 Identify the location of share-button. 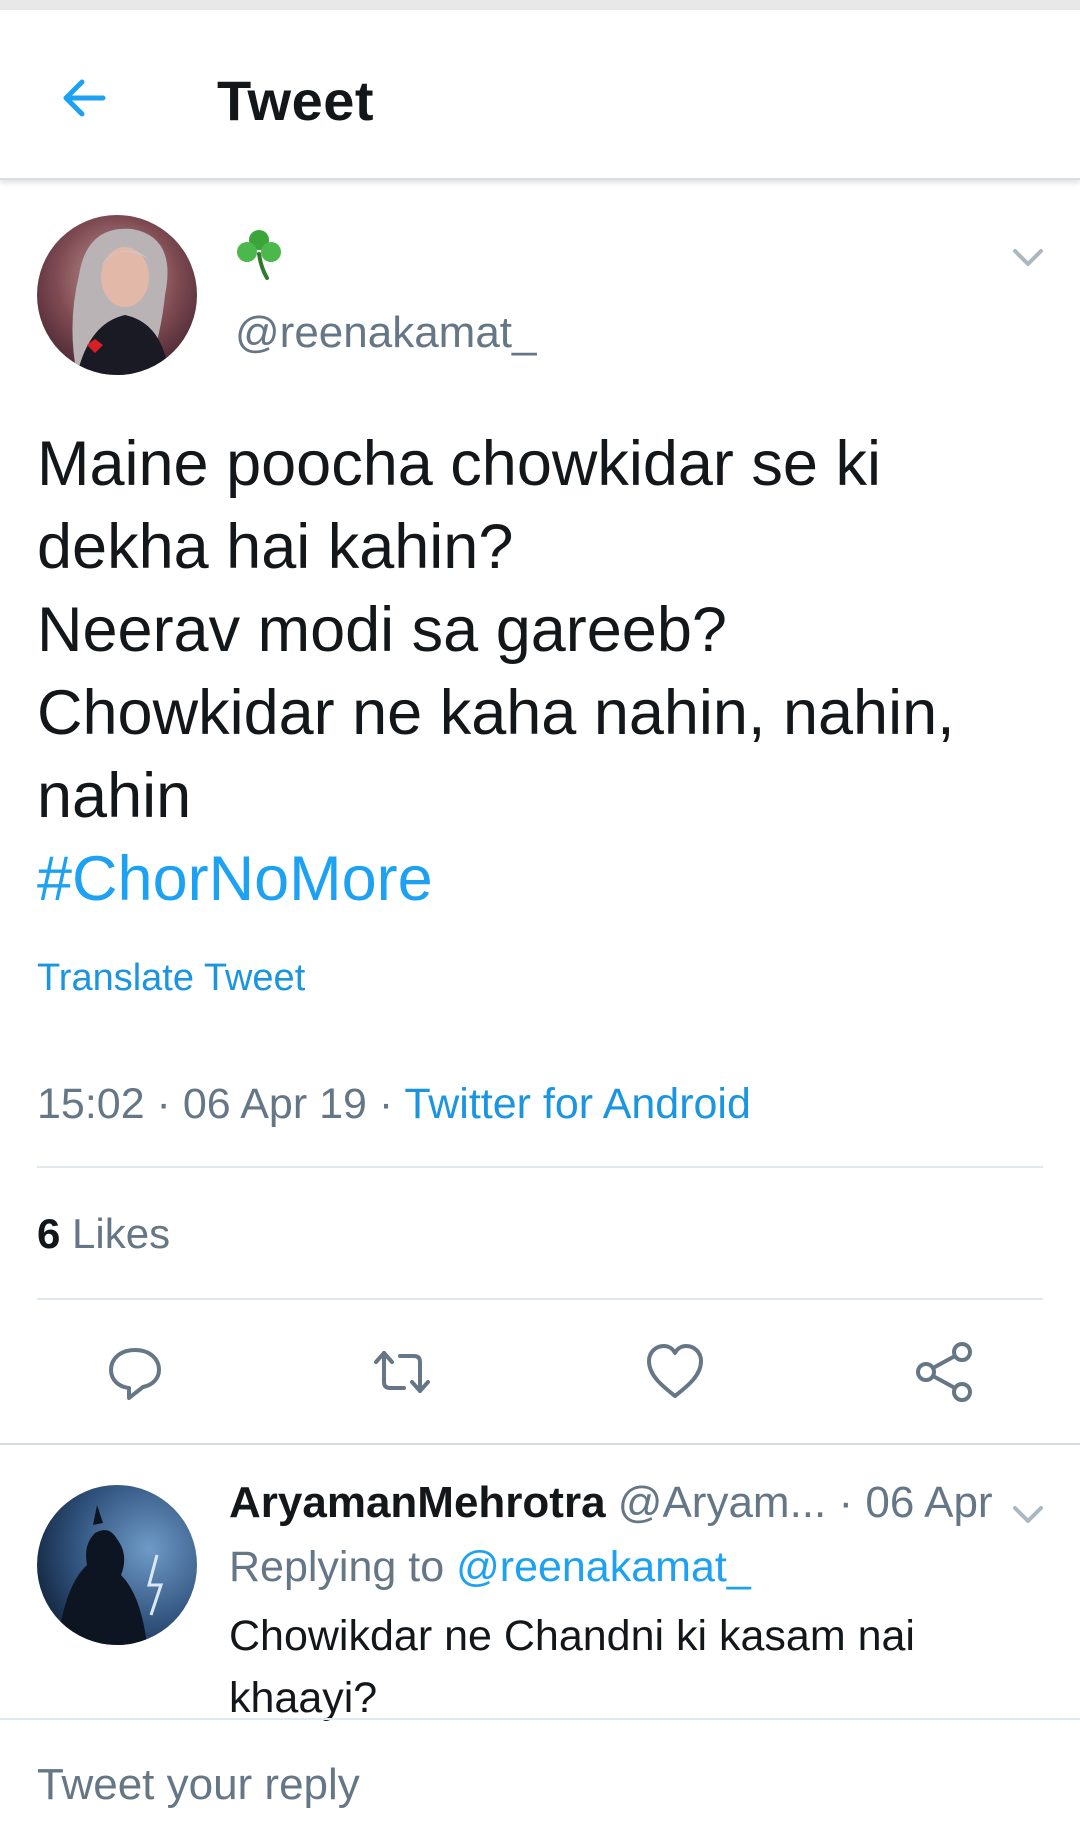
(944, 1372).